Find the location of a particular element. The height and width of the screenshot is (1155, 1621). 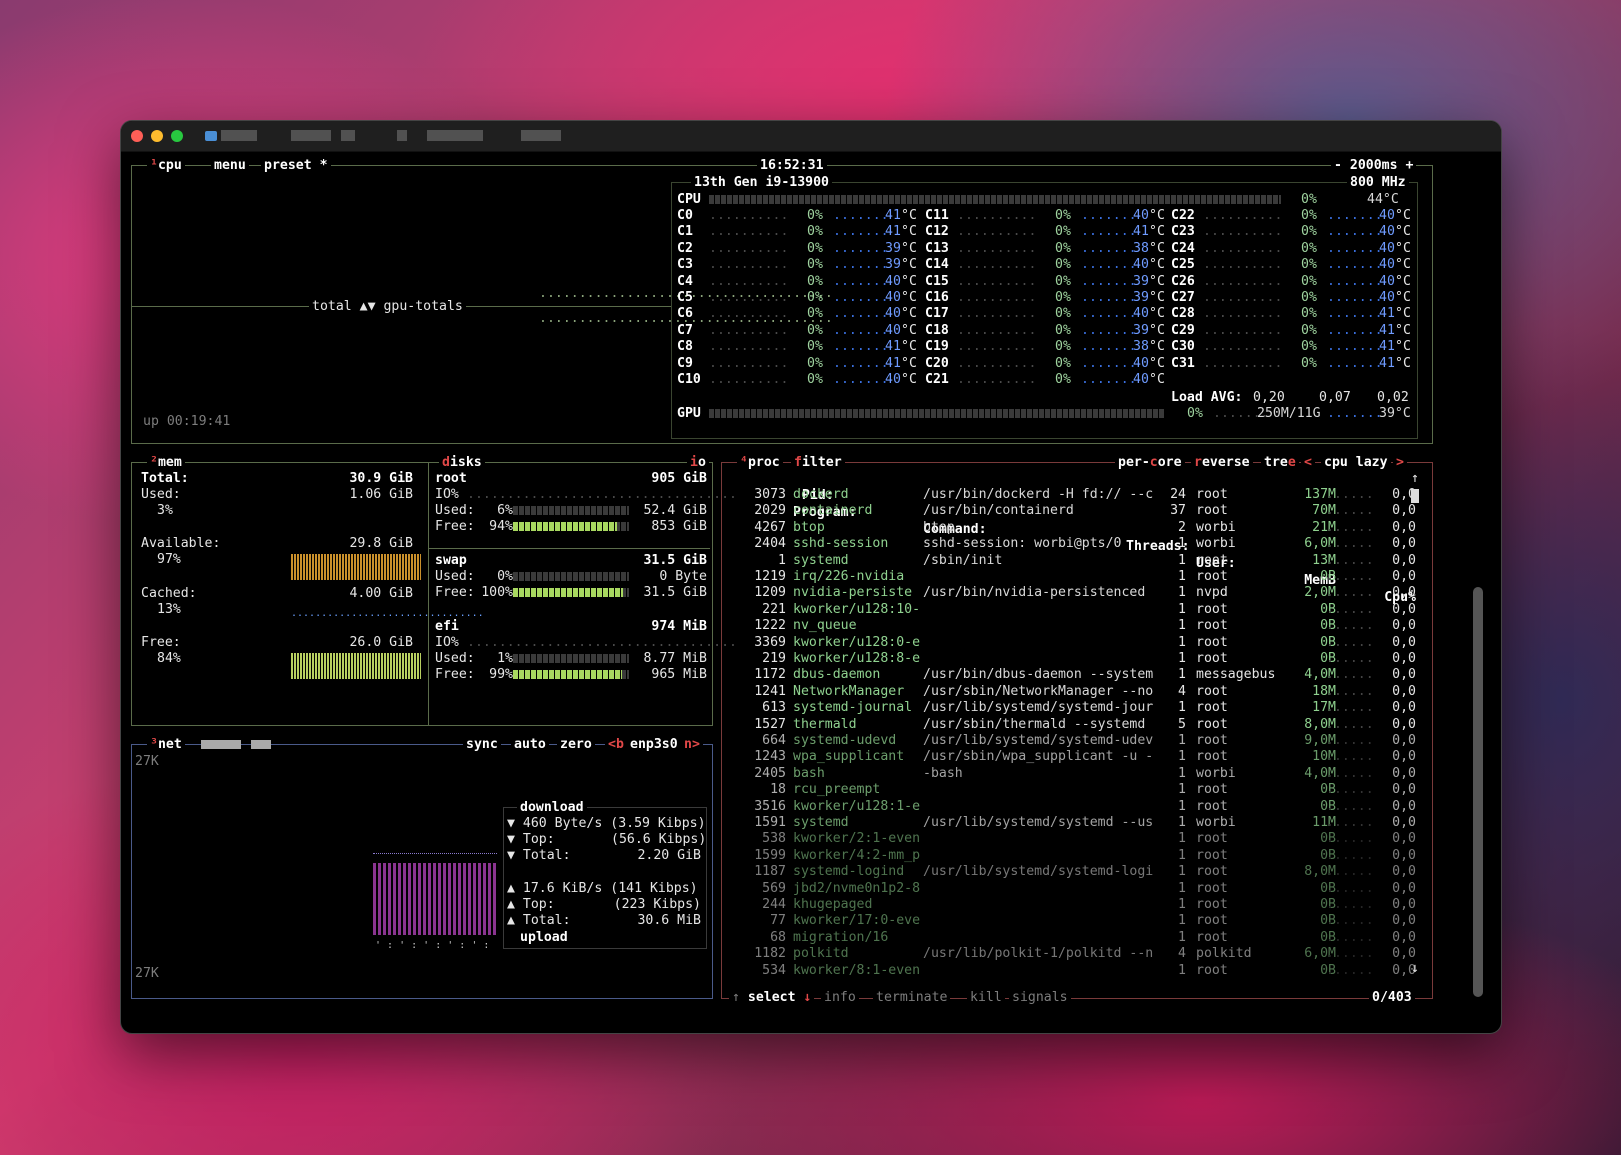

cpu-core-name: C23 is located at coordinates (1183, 232).